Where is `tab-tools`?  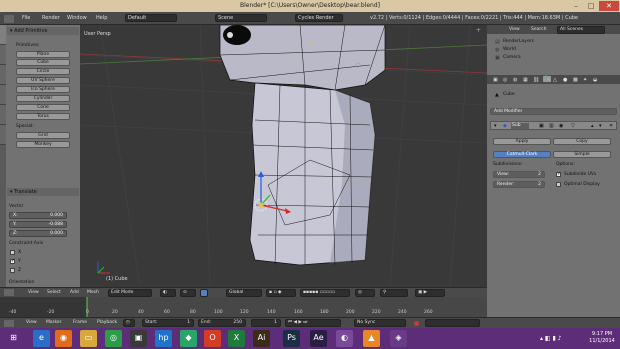 tab-tools is located at coordinates (3, 55).